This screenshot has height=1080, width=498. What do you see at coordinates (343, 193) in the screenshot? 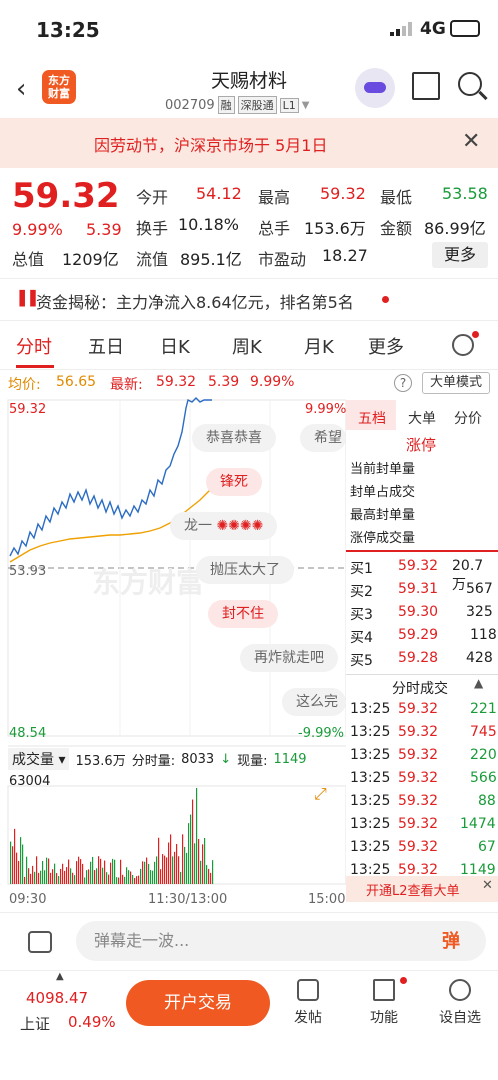
I see `high-value: 59.32` at bounding box center [343, 193].